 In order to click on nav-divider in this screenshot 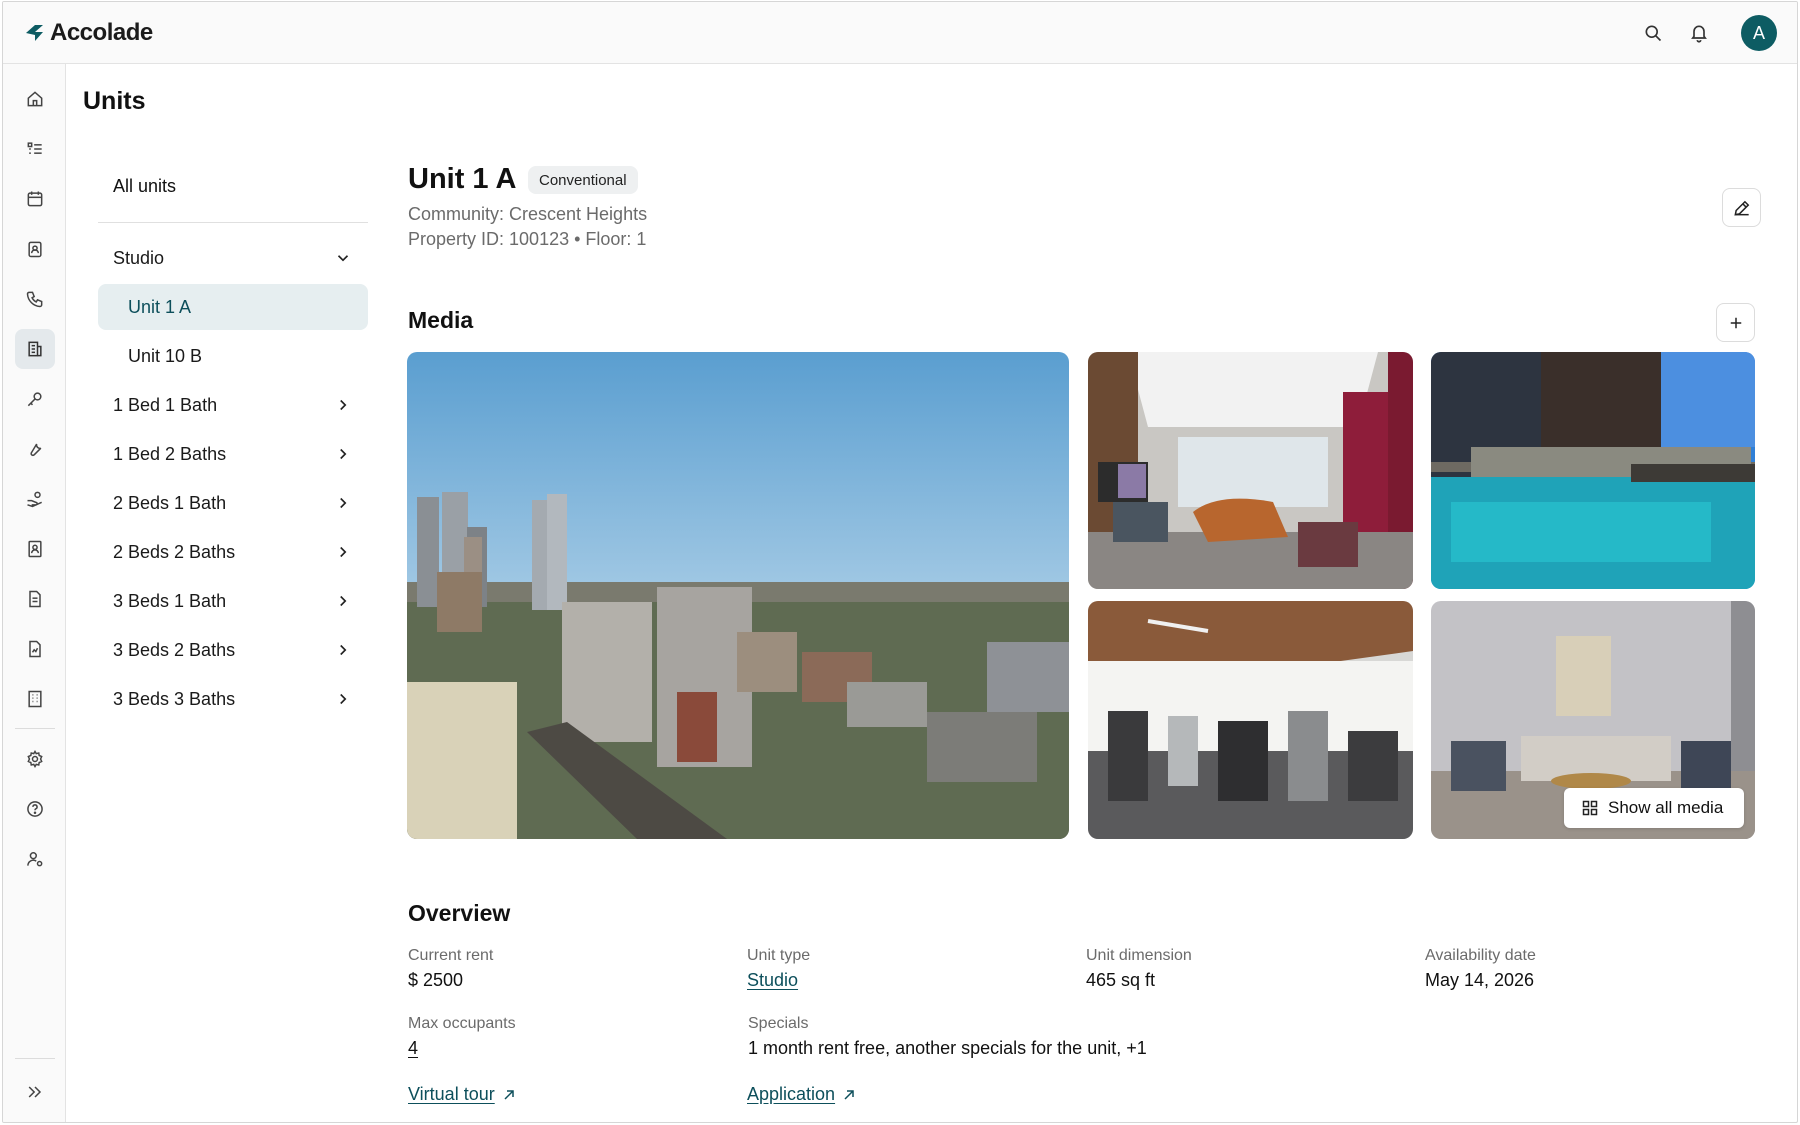, I will do `click(233, 222)`.